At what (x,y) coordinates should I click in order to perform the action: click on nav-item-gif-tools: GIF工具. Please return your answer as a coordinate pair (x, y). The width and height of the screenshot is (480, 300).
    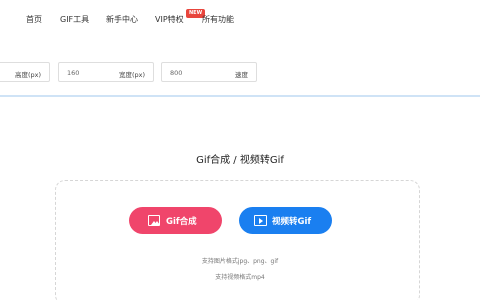
    Looking at the image, I should click on (74, 19).